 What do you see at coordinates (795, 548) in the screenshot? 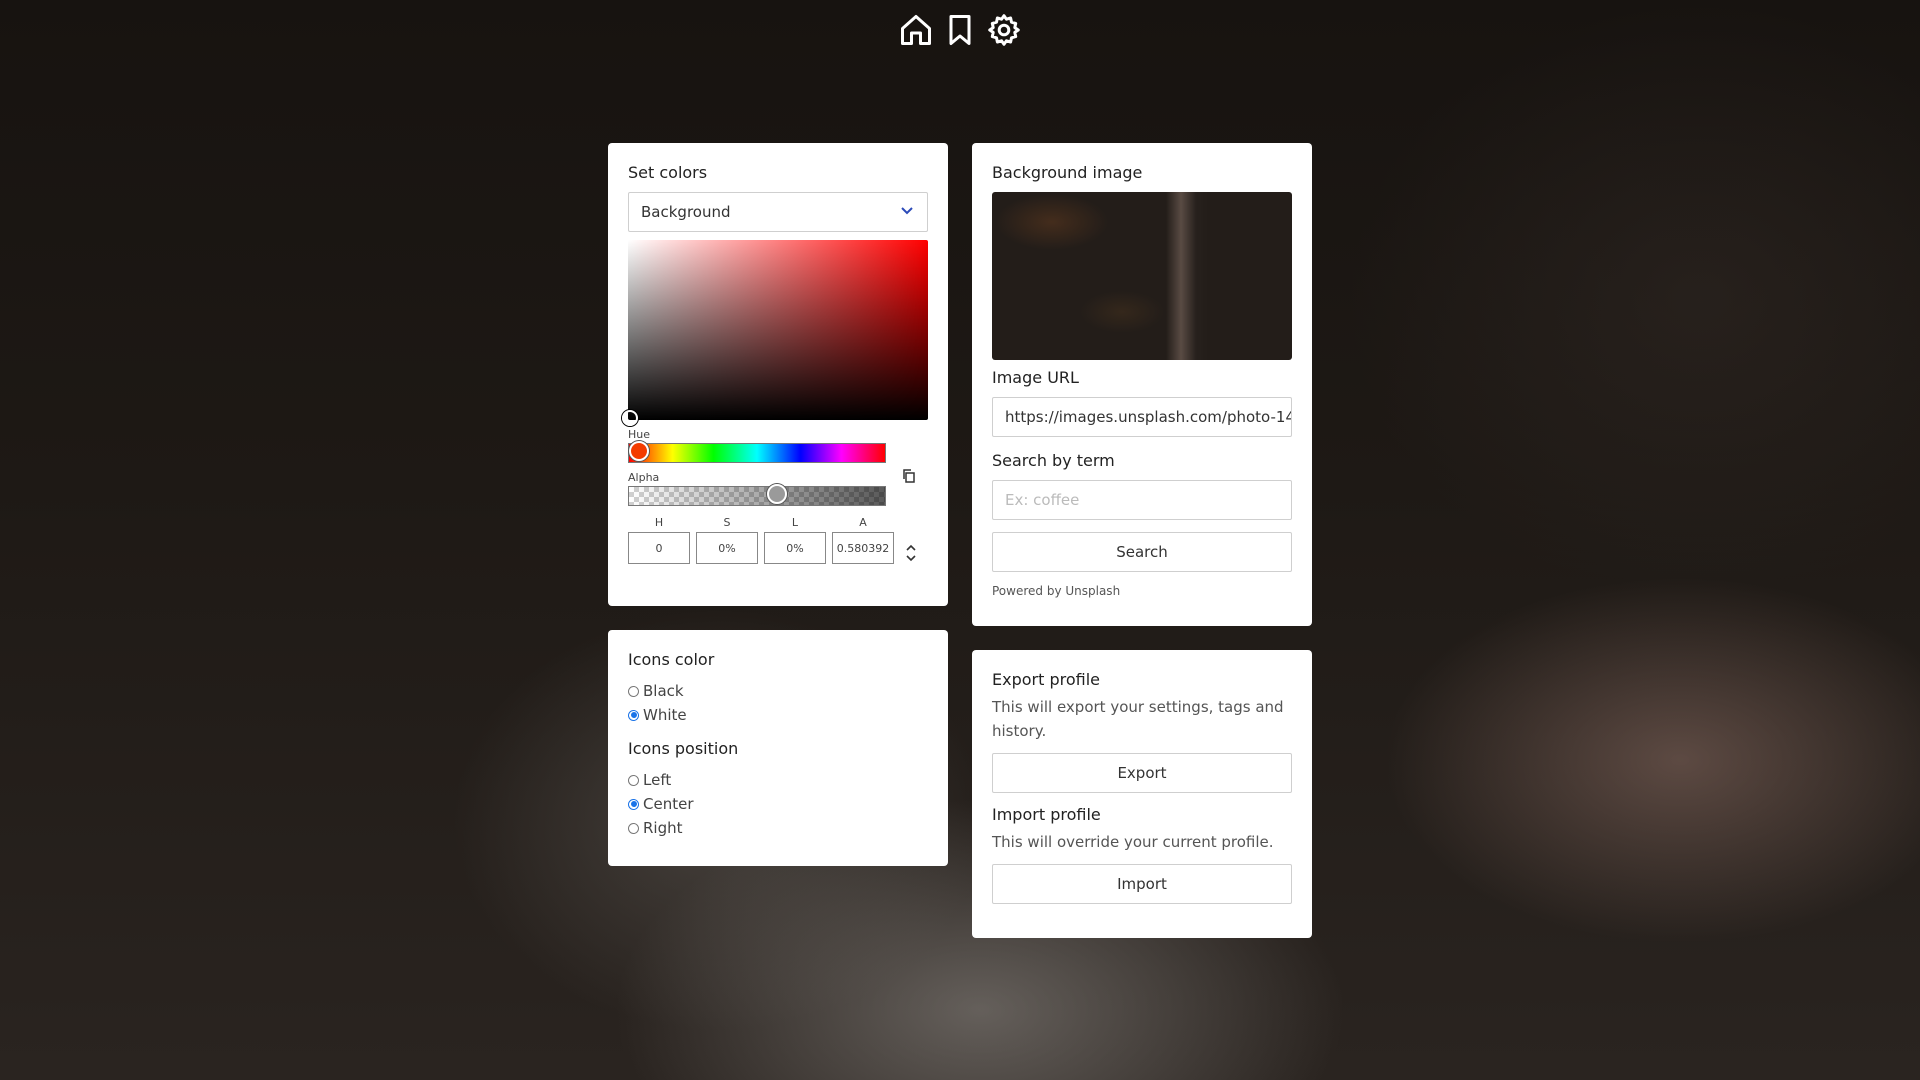
I see `field-l-input: 0%` at bounding box center [795, 548].